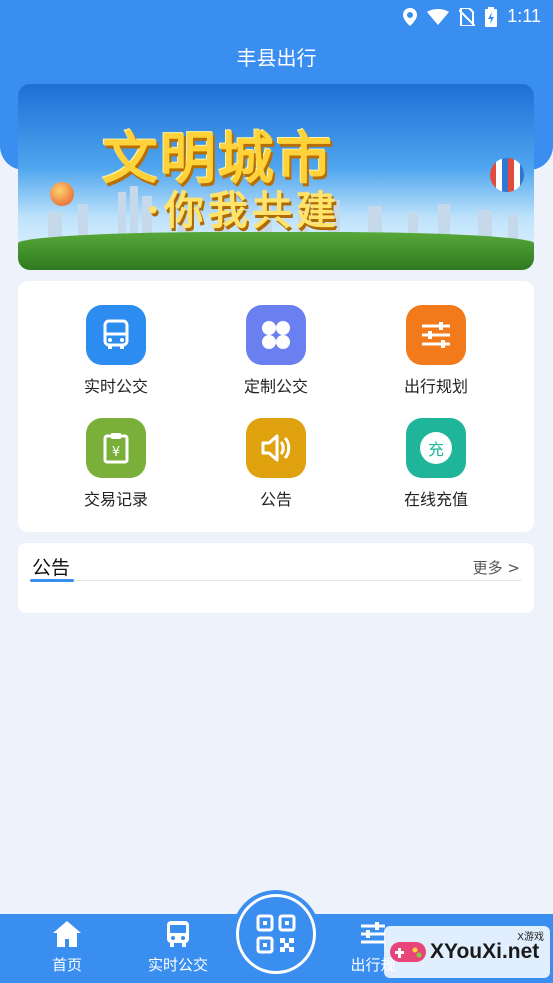 The width and height of the screenshot is (553, 983). I want to click on scan-qr-button, so click(276, 934).